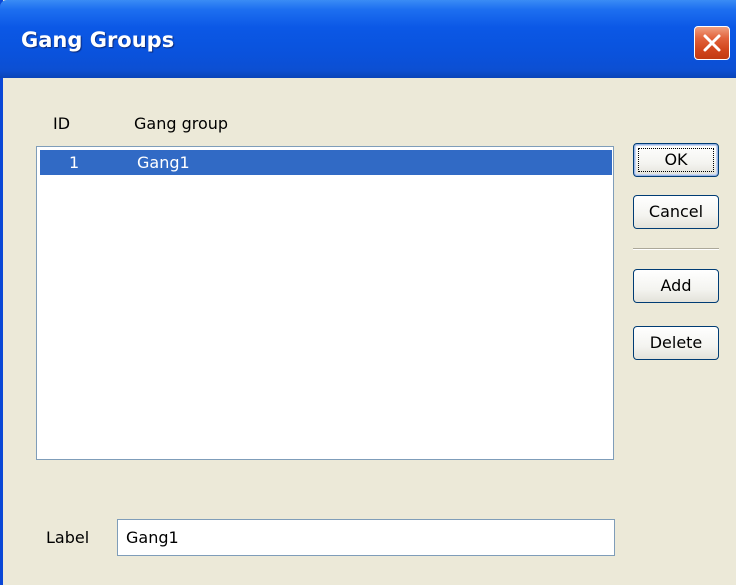 Image resolution: width=736 pixels, height=585 pixels. I want to click on cancel-label: Cancel, so click(676, 211).